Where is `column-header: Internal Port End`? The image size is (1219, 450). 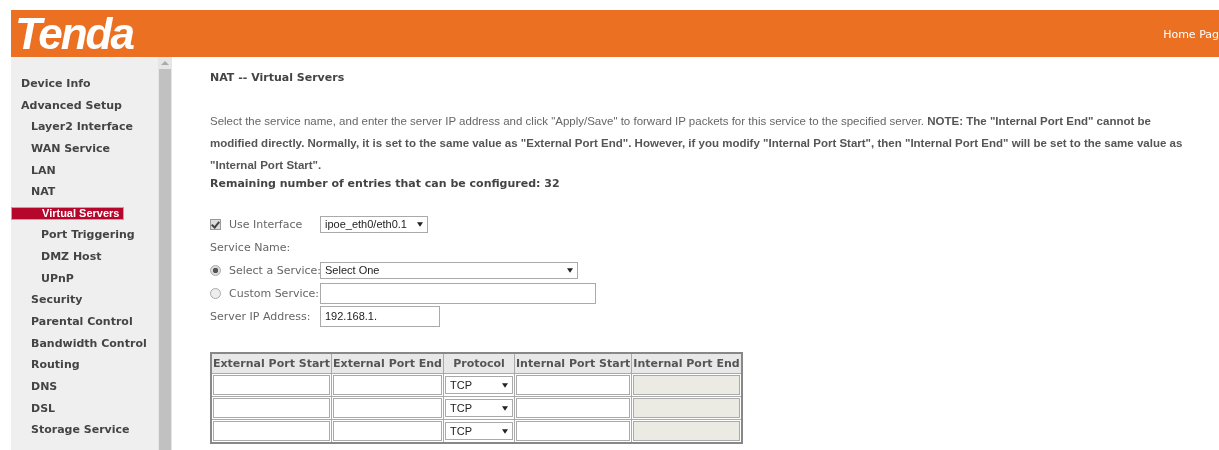 column-header: Internal Port End is located at coordinates (686, 363).